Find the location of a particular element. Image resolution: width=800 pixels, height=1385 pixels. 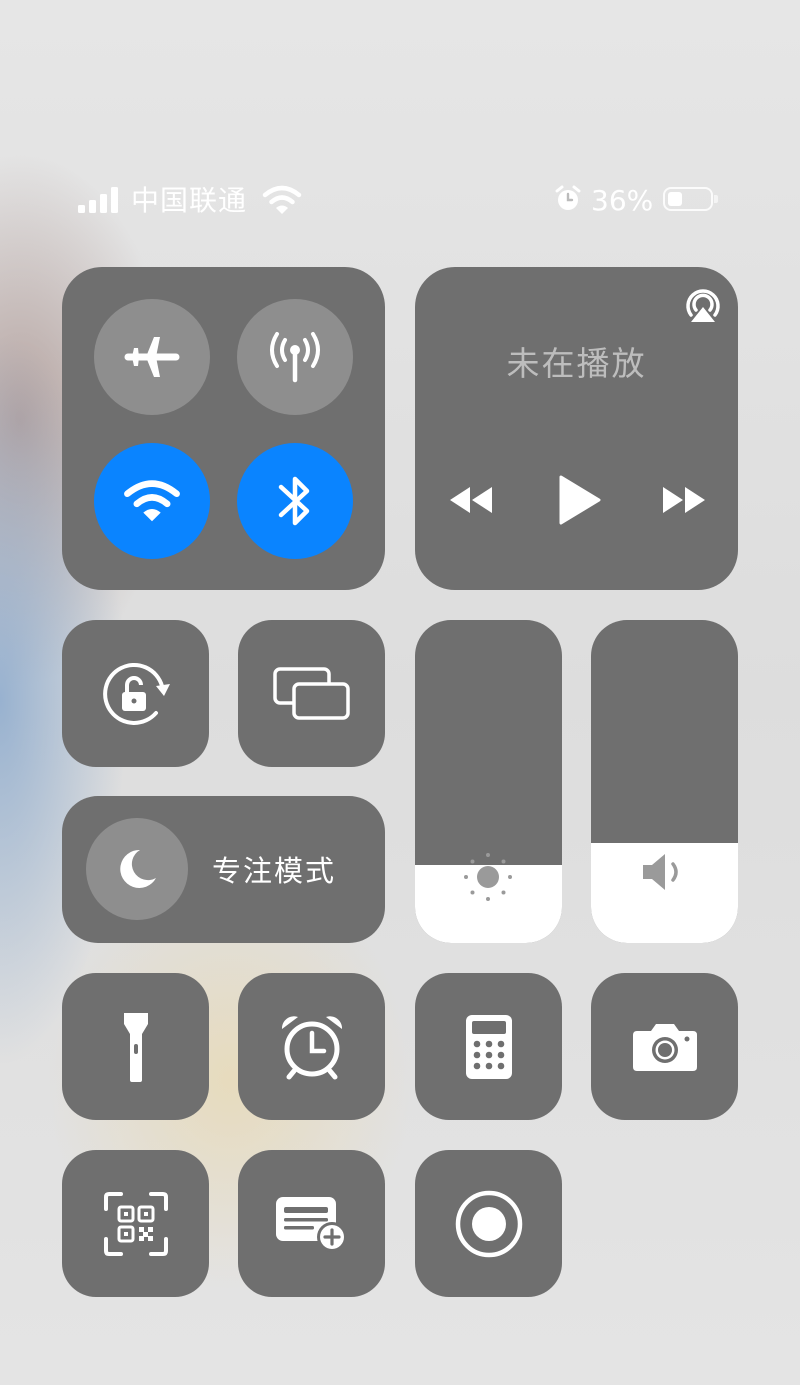

speaker-icon is located at coordinates (660, 872).